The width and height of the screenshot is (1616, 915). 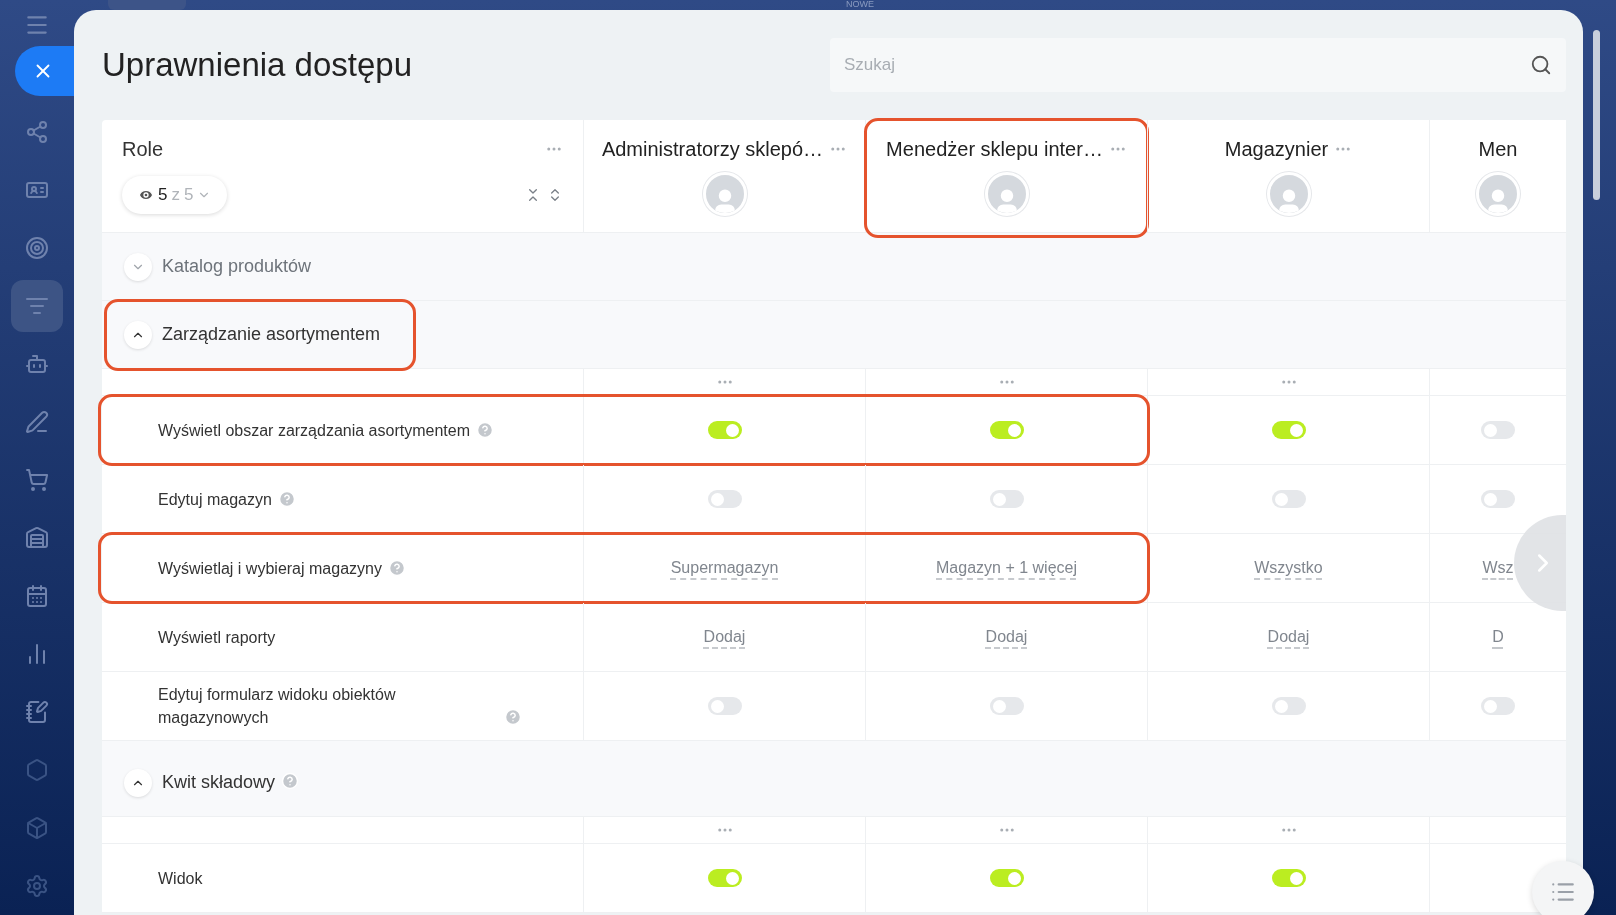 I want to click on top-label: NOWE, so click(x=860, y=4).